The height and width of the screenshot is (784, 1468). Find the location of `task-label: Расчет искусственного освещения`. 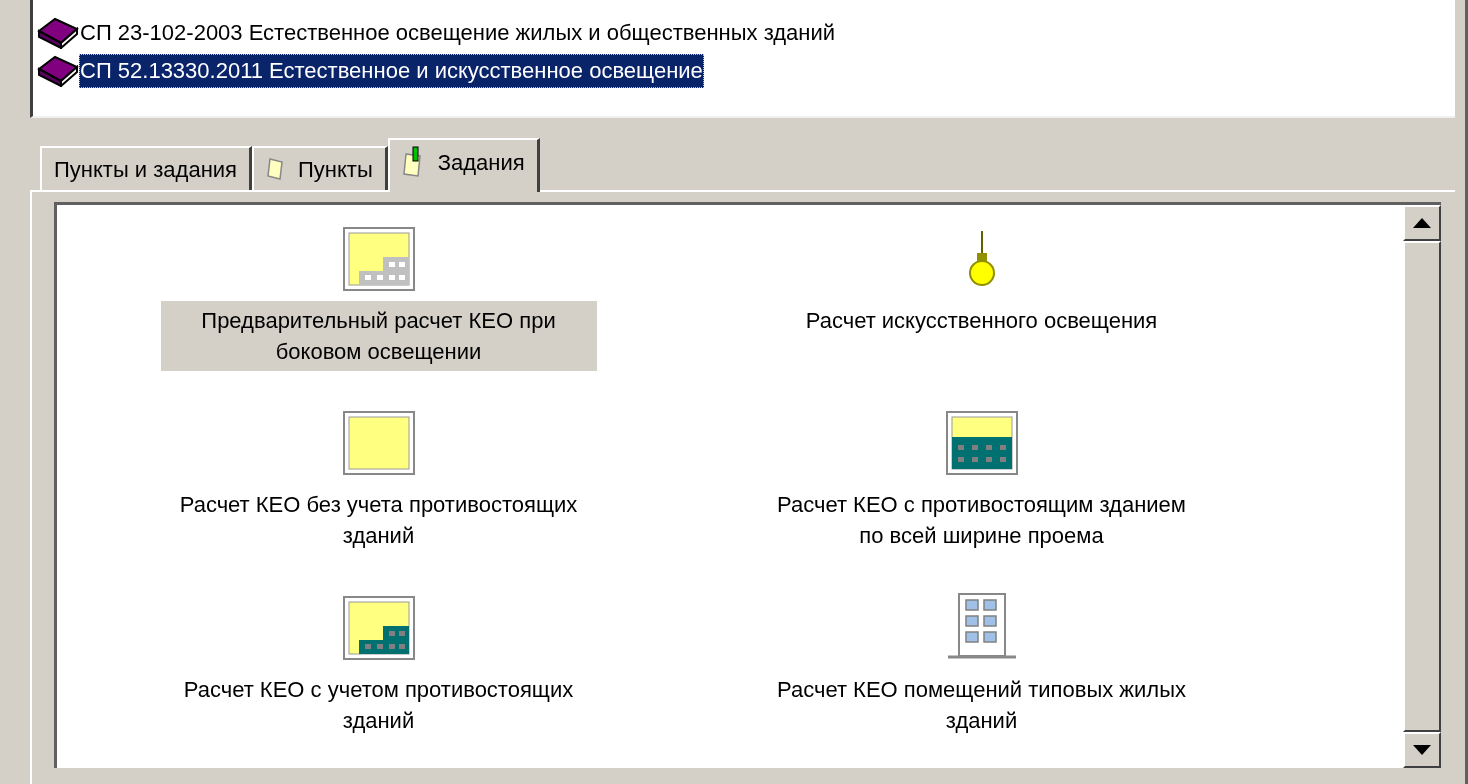

task-label: Расчет искусственного освещения is located at coordinates (981, 320).